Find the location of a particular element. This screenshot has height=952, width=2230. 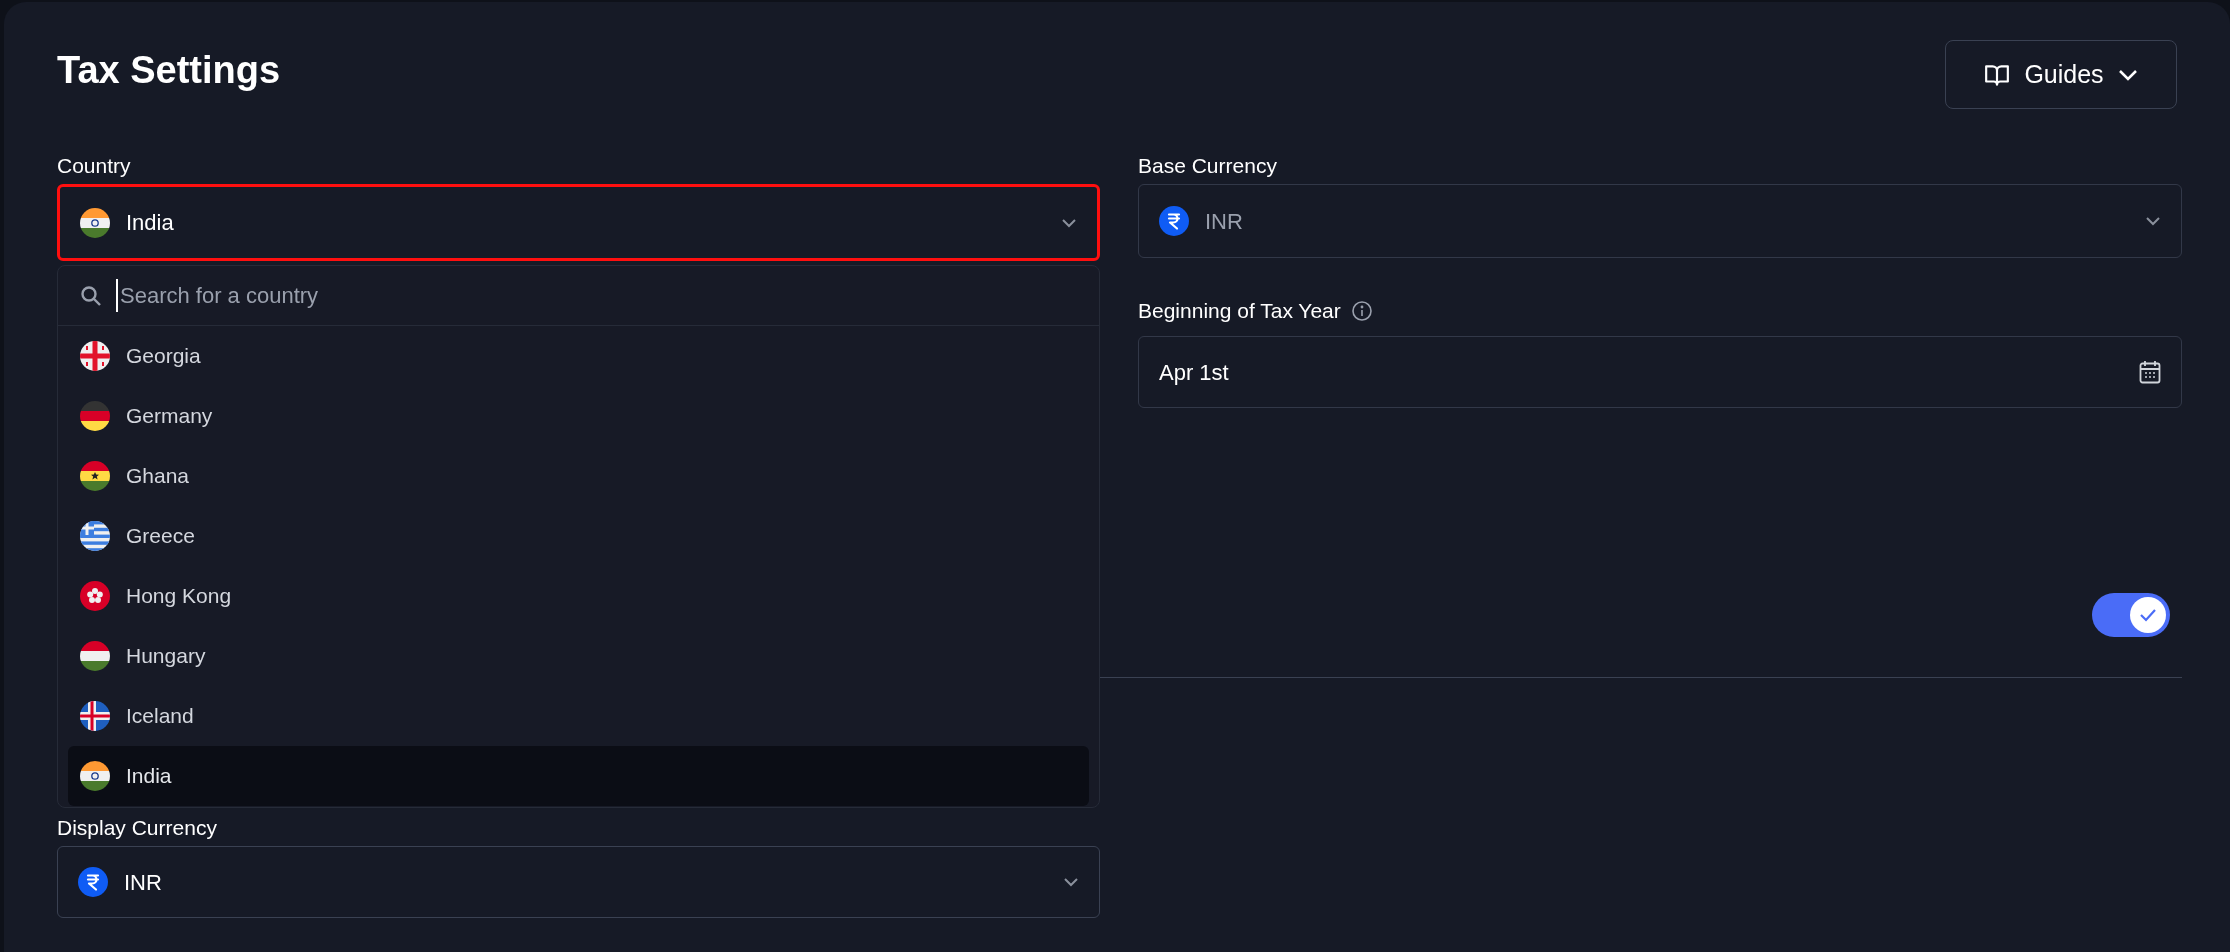

country-option: Greece is located at coordinates (578, 536).